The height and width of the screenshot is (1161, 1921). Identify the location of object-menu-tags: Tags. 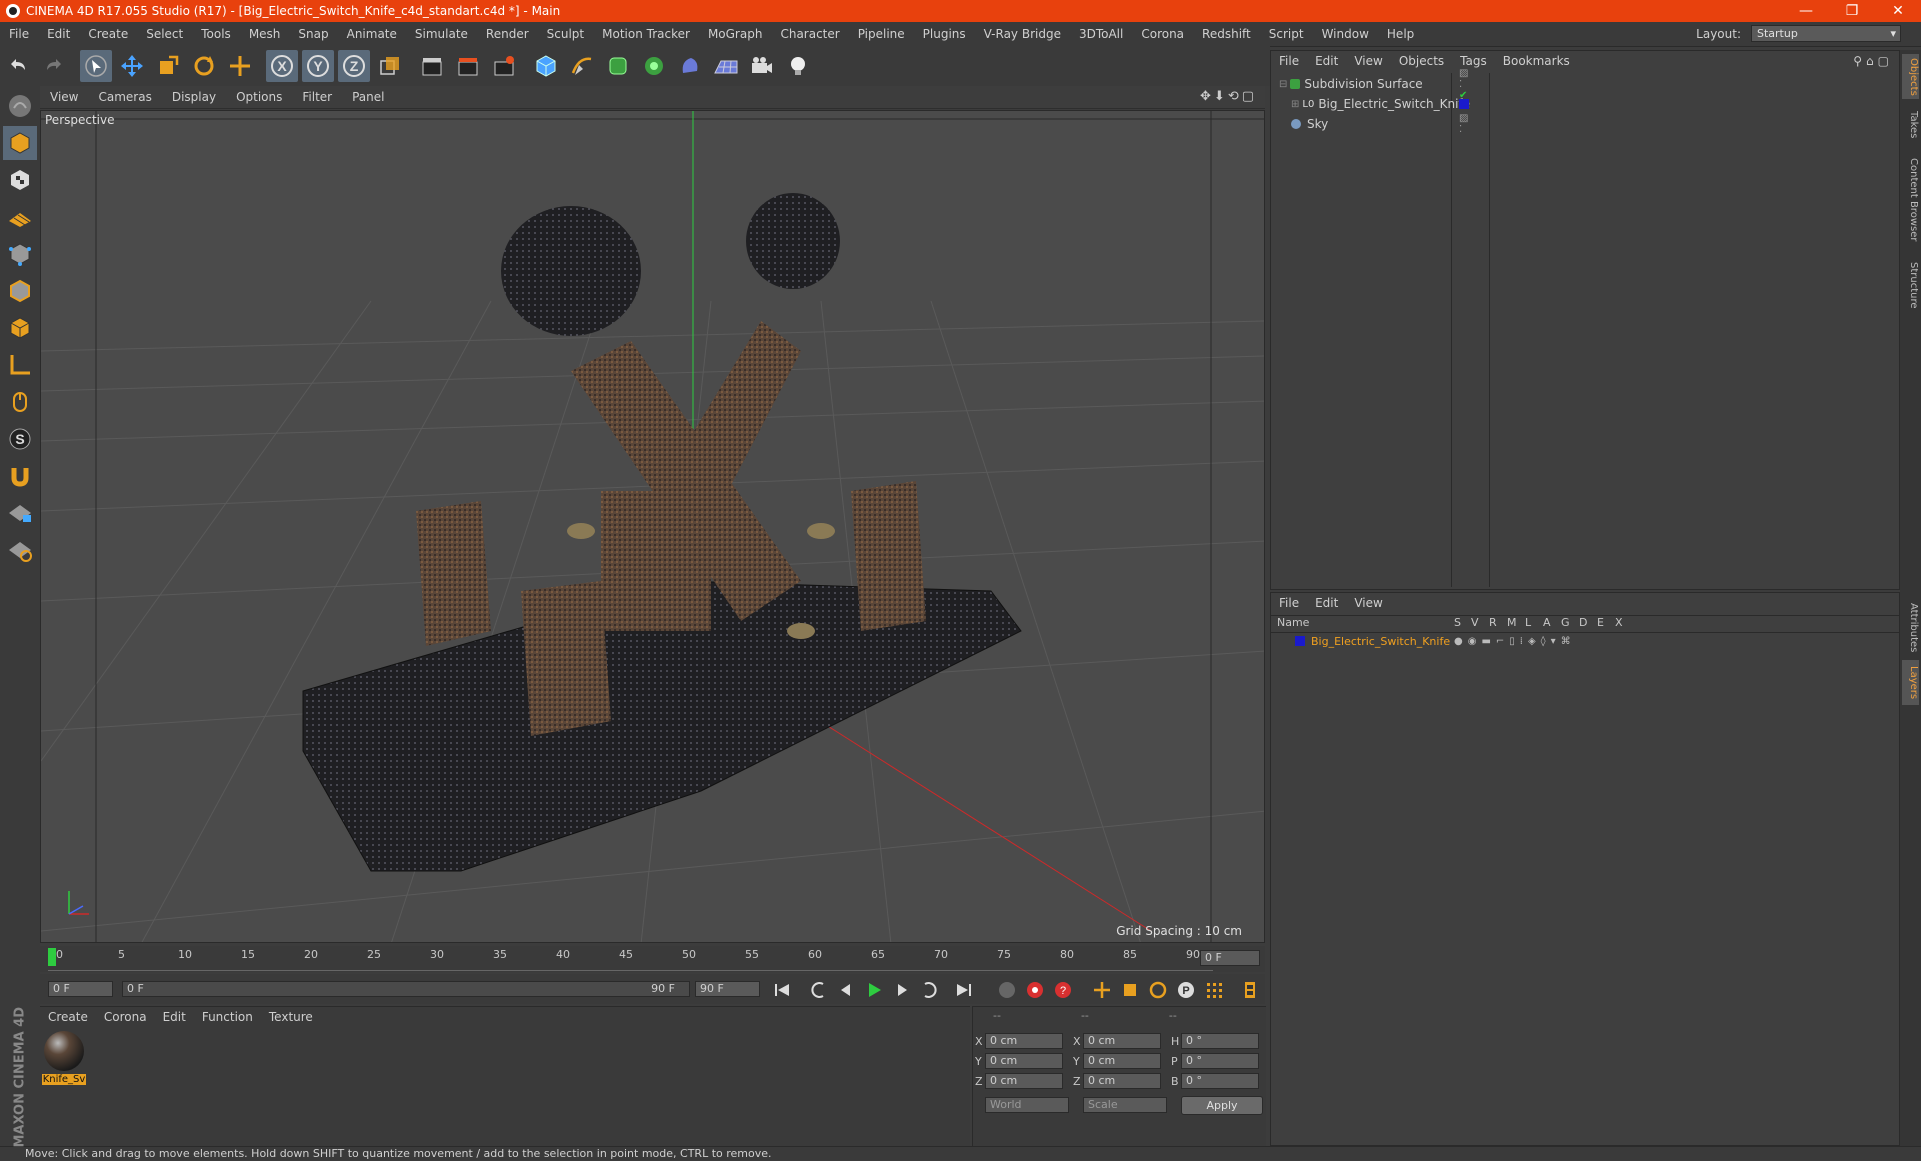
(1473, 61).